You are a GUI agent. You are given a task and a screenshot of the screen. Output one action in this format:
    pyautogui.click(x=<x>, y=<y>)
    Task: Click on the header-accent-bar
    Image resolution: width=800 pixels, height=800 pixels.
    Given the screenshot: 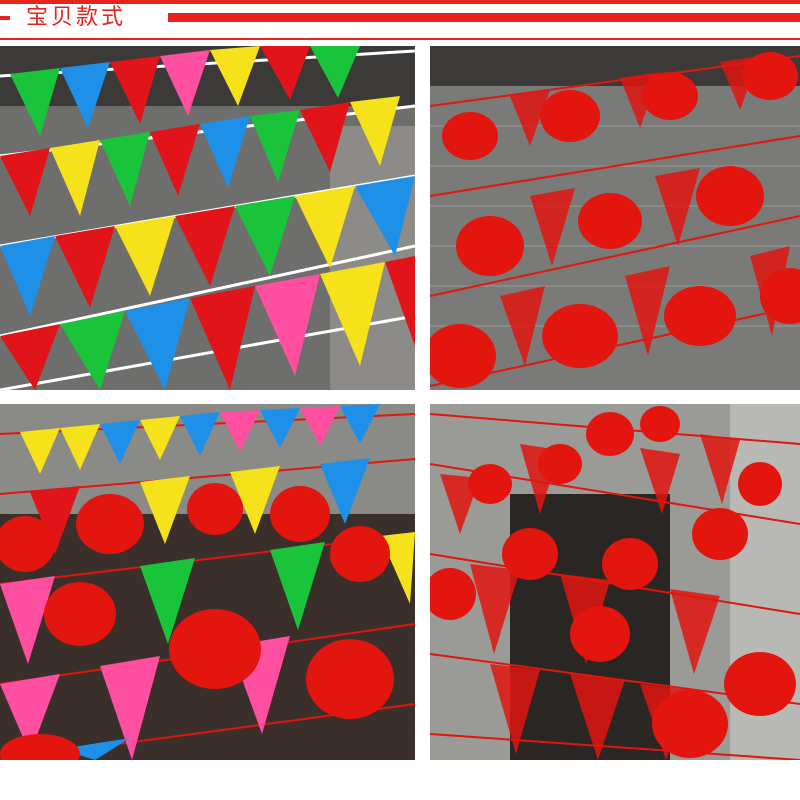 What is the action you would take?
    pyautogui.click(x=484, y=17)
    